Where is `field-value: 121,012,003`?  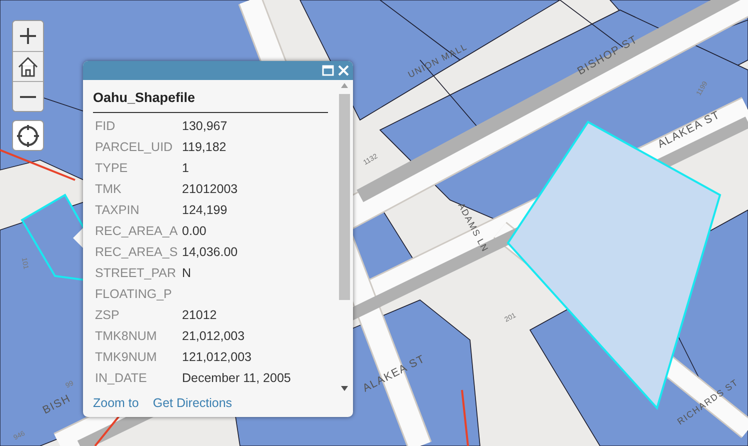
field-value: 121,012,003 is located at coordinates (217, 357).